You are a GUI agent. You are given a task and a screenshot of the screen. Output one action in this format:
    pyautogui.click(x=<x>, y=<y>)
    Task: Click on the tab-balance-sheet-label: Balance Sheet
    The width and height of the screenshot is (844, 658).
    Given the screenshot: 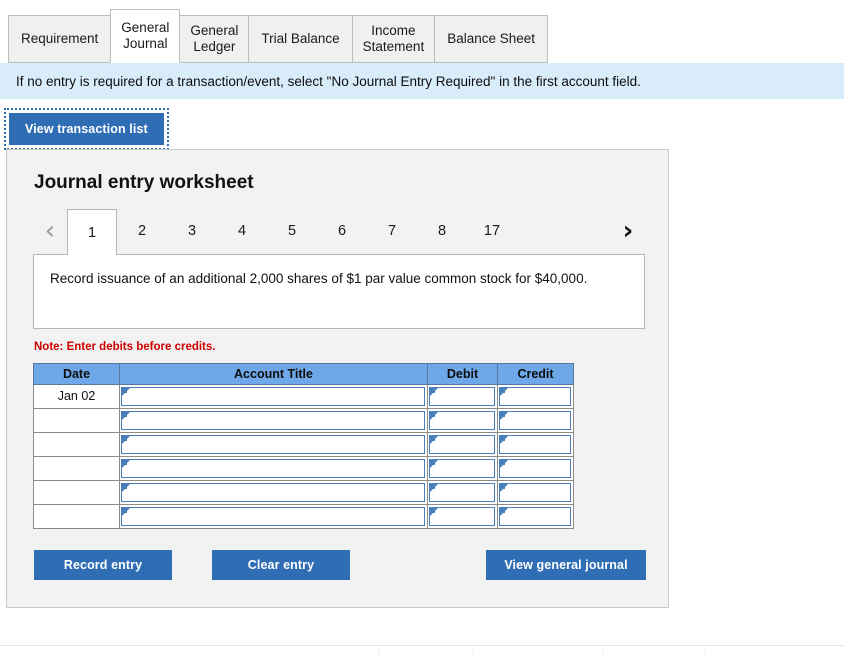 What is the action you would take?
    pyautogui.click(x=491, y=39)
    